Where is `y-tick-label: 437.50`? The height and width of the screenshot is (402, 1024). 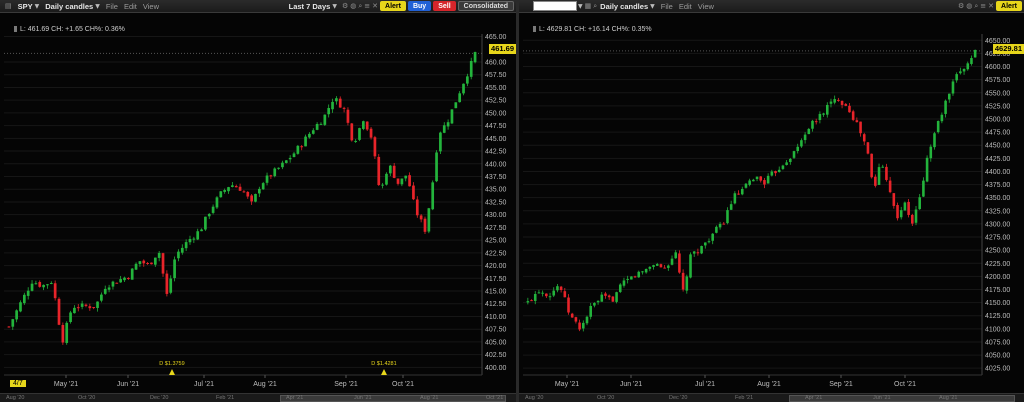
y-tick-label: 437.50 is located at coordinates (496, 177).